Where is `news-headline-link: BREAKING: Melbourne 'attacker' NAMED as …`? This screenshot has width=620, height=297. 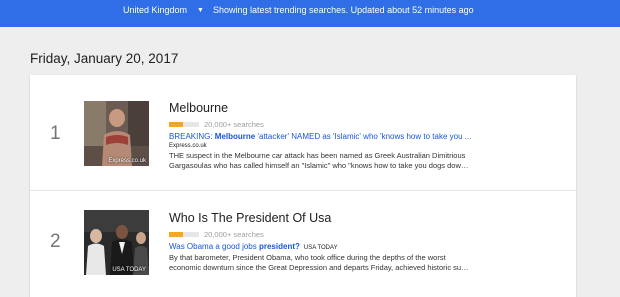
news-headline-link: BREAKING: Melbourne 'attacker' NAMED as … is located at coordinates (369, 136).